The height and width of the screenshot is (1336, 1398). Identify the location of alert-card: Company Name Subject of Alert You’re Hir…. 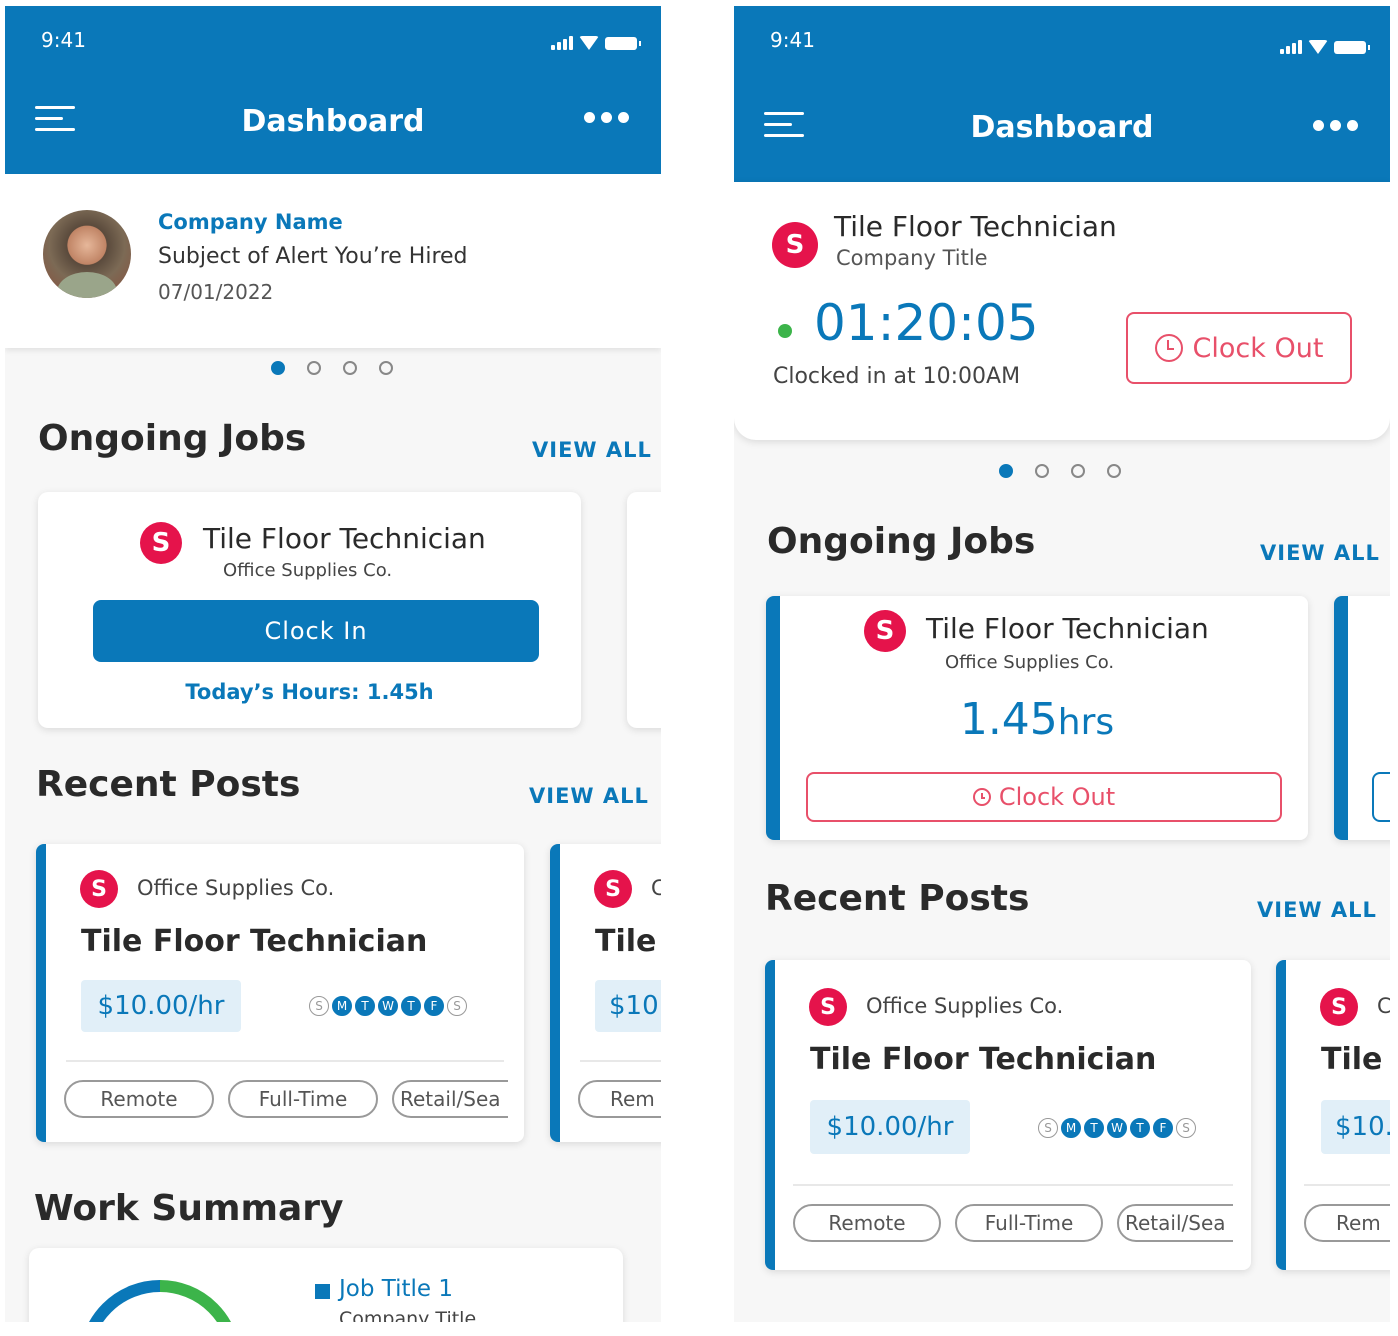
(333, 261).